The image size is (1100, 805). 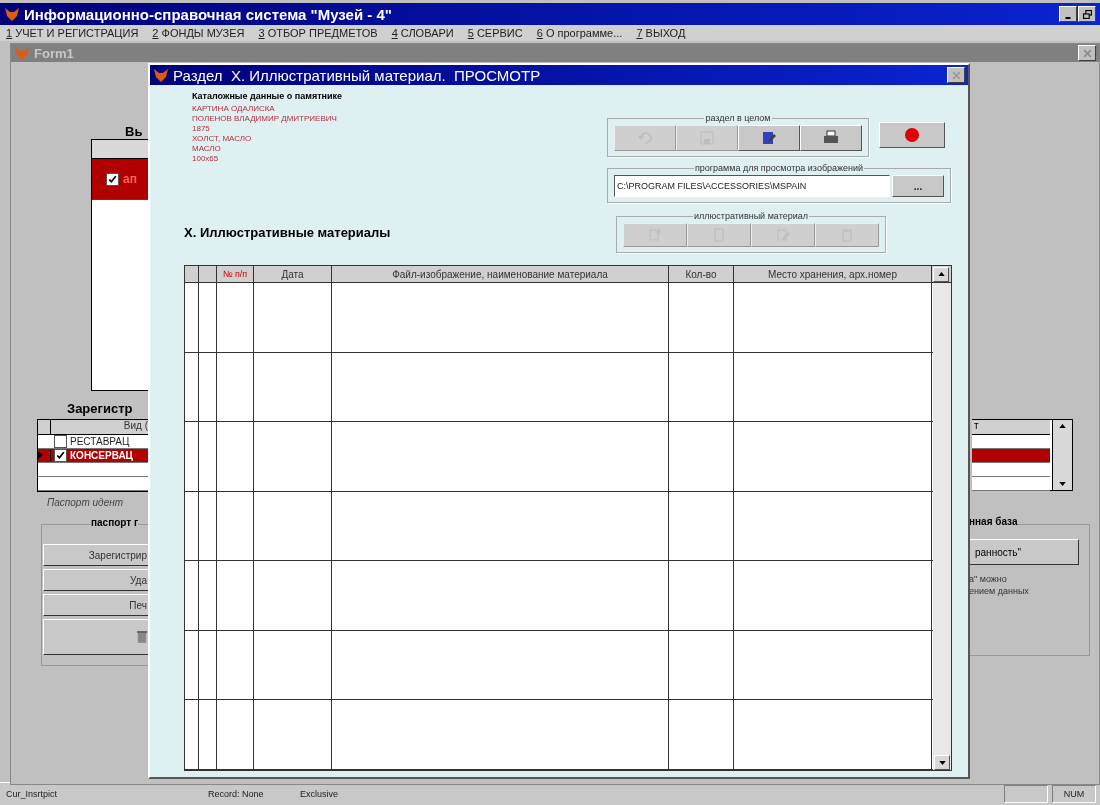 I want to click on catalog-line: ПОЛЕНОВ ВЛАДИМИР ДМИТРИЕВИЧ, so click(x=265, y=119).